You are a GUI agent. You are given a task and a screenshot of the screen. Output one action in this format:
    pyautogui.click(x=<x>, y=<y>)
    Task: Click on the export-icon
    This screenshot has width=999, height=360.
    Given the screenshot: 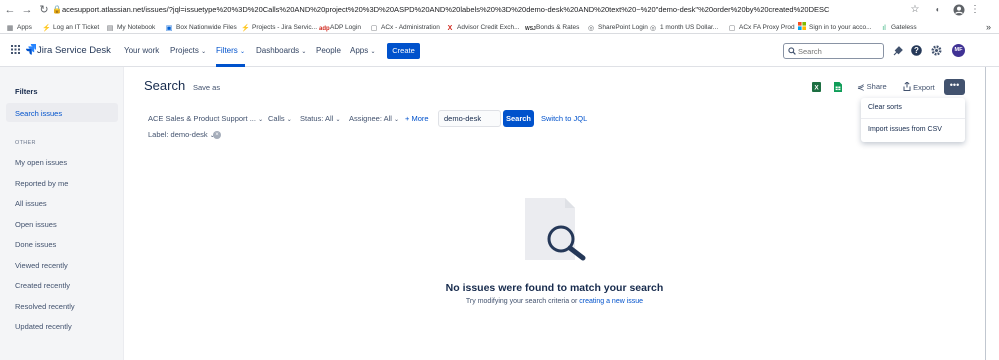 What is the action you would take?
    pyautogui.click(x=908, y=86)
    